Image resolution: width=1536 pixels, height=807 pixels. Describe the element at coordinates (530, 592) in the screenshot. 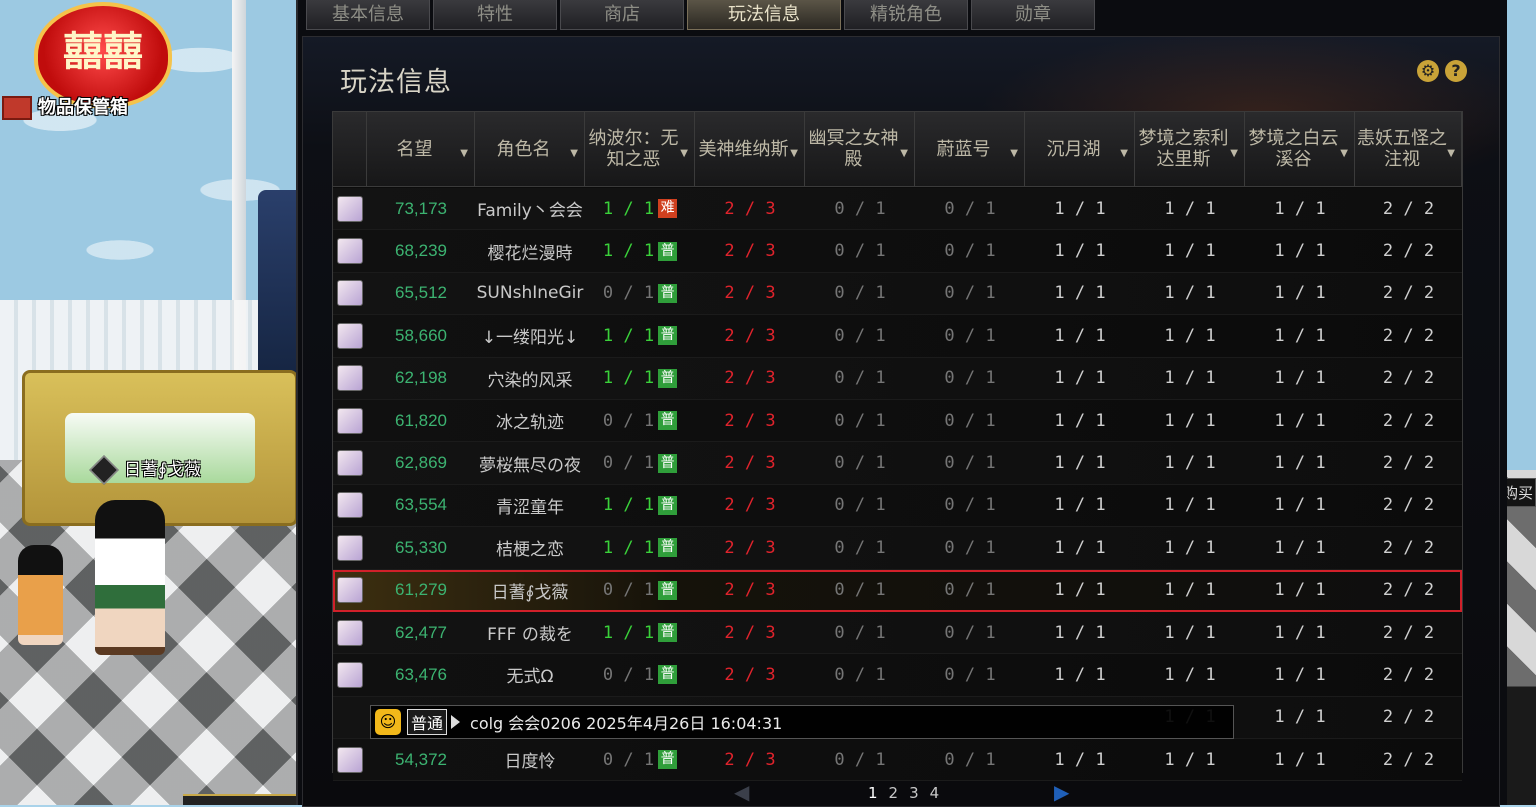

I see `character-name: 日蓍∮戈薇` at that location.